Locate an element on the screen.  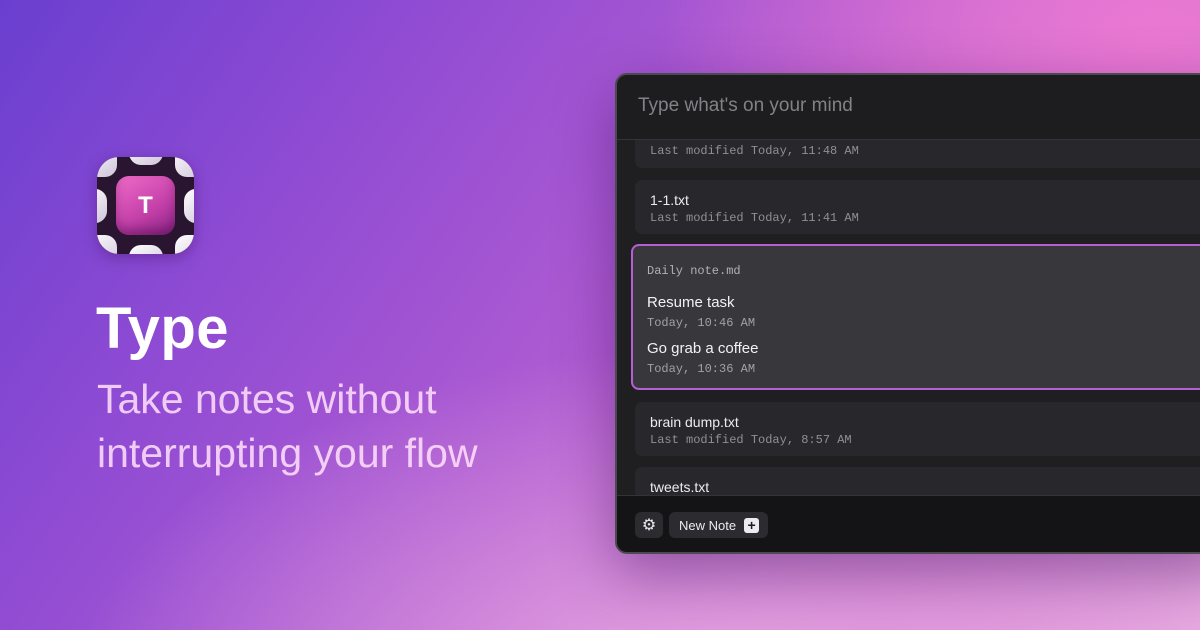
gear-icon: ⚙ is located at coordinates (649, 525).